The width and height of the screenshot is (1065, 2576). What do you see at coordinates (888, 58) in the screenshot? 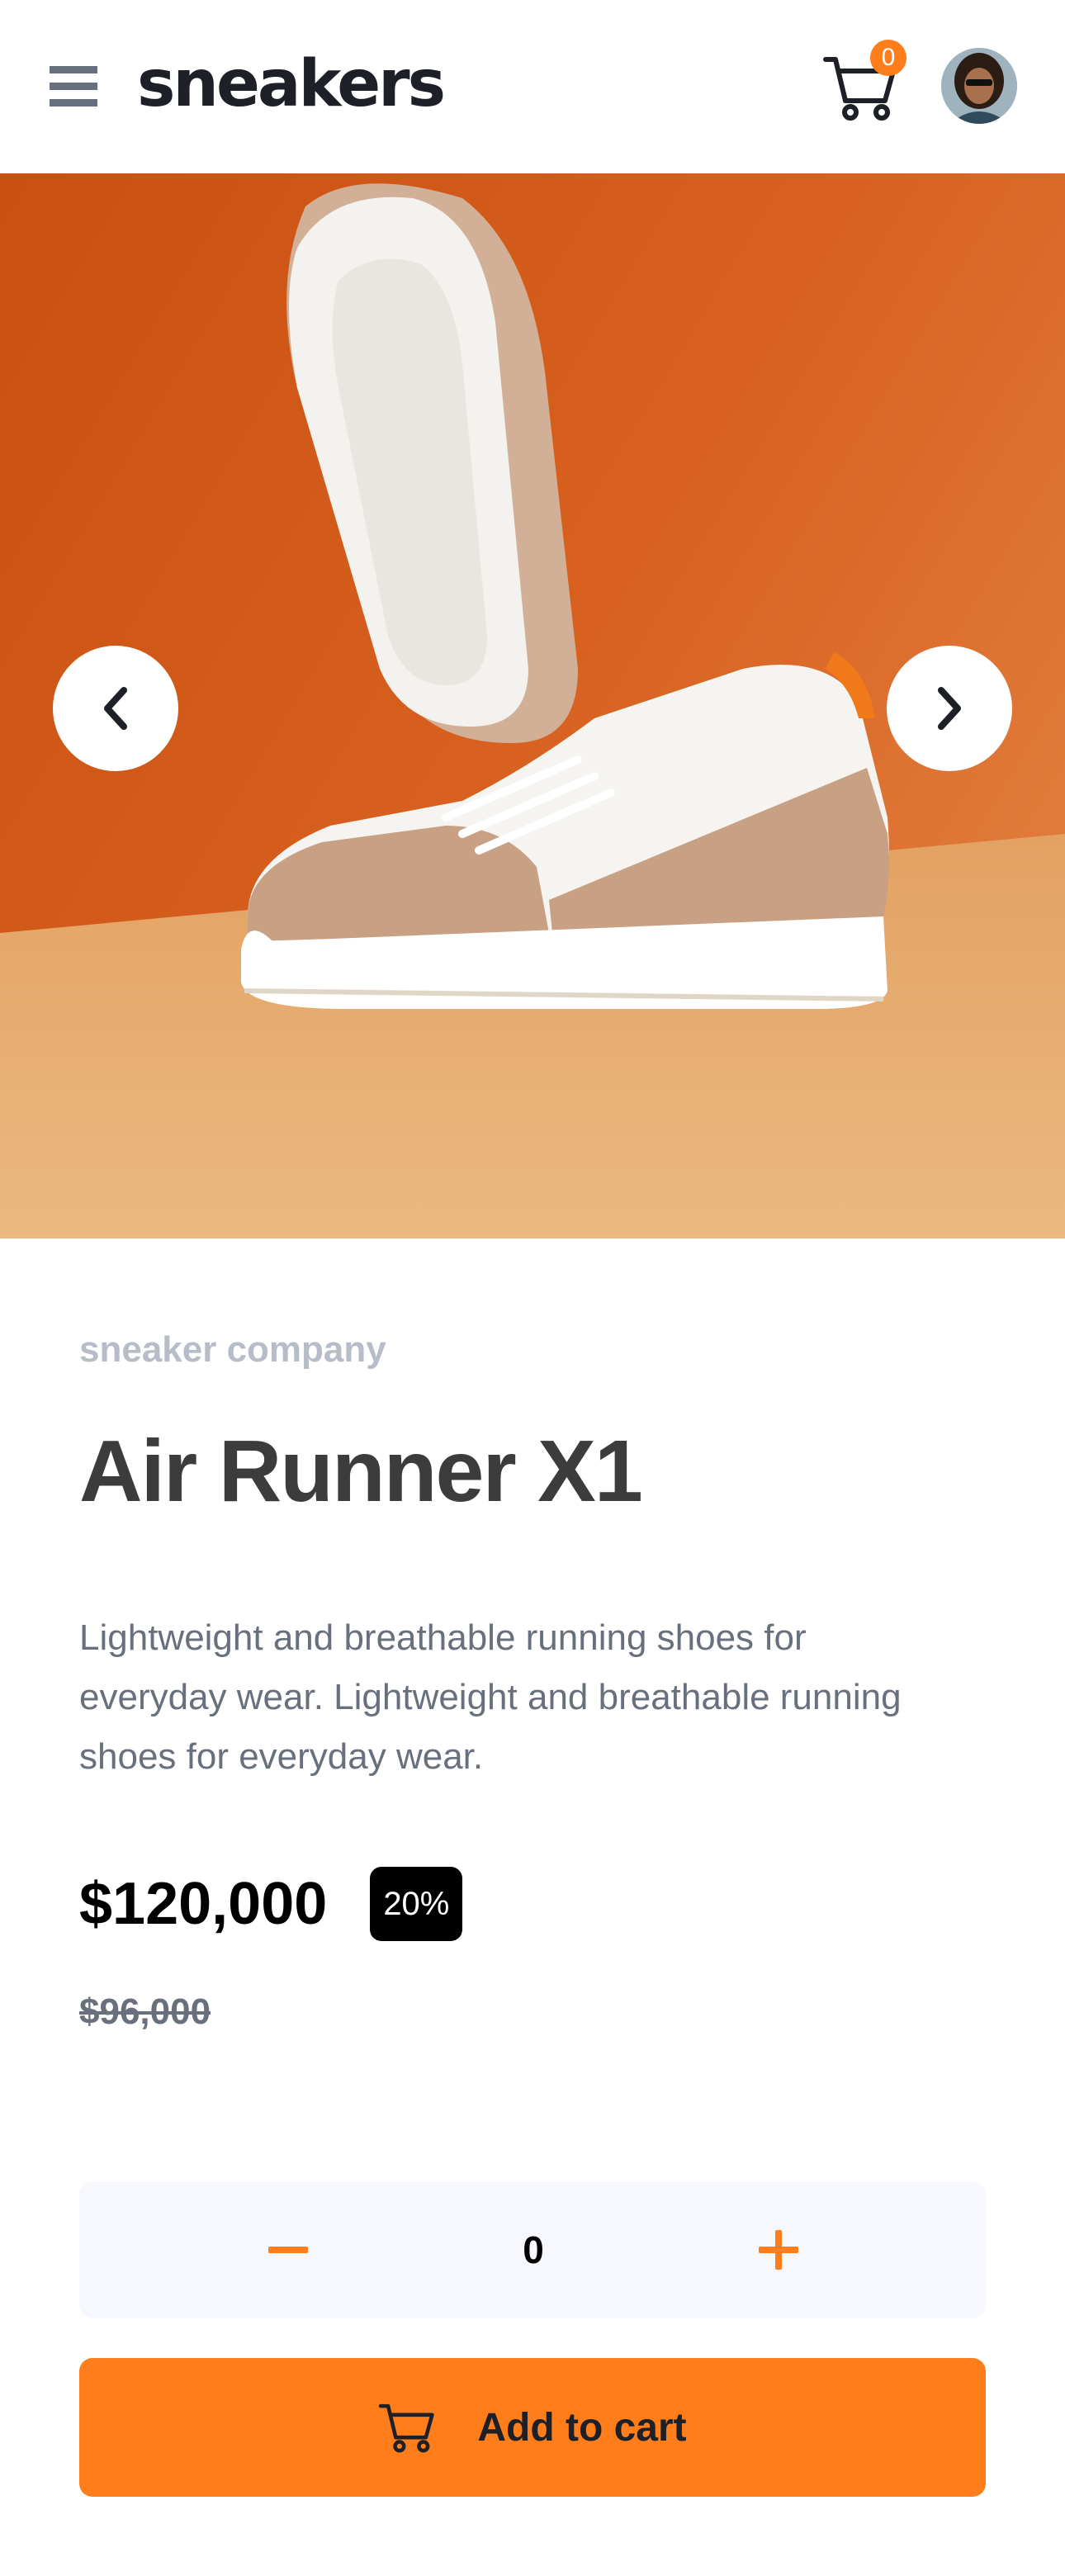
I see `cart-count-badge: 0` at bounding box center [888, 58].